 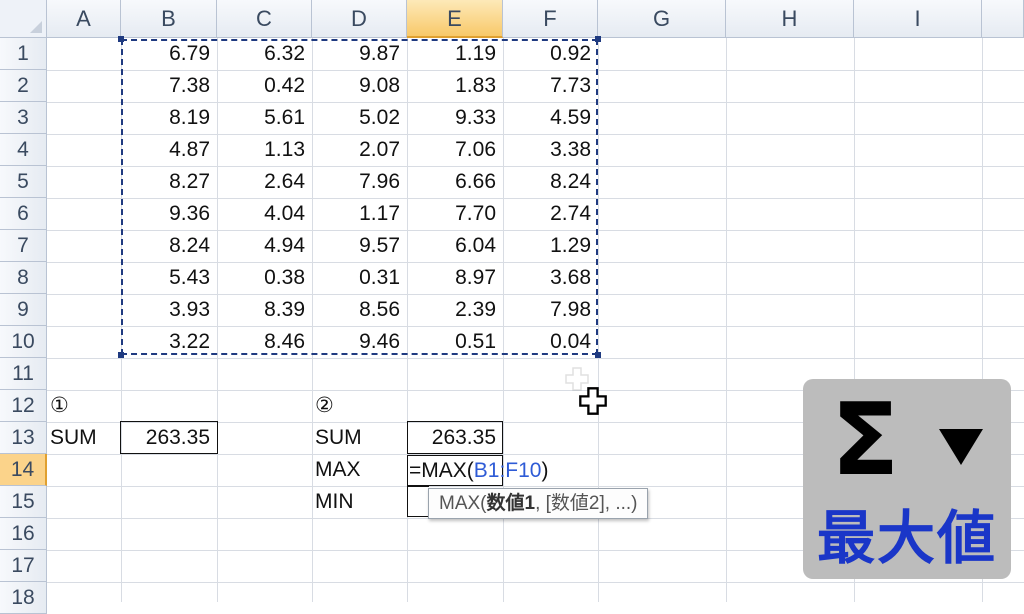 What do you see at coordinates (463, 503) in the screenshot?
I see `tooltip-function-name: MAX(` at bounding box center [463, 503].